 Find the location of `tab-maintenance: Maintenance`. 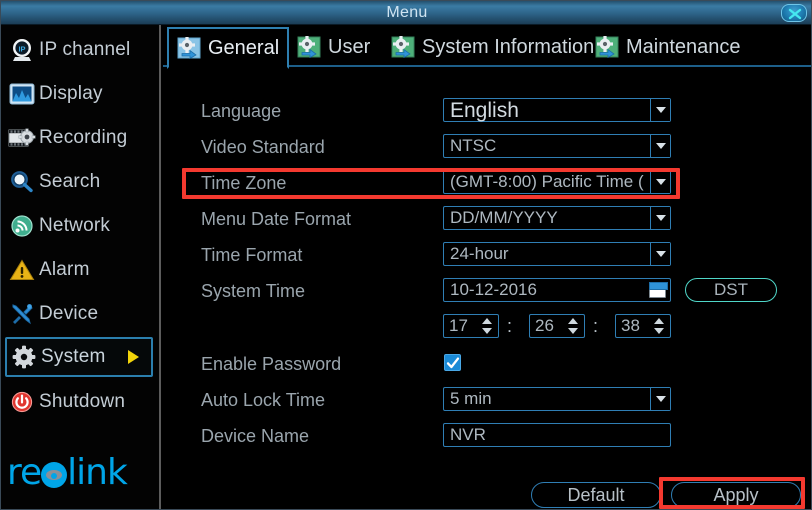

tab-maintenance: Maintenance is located at coordinates (668, 47).